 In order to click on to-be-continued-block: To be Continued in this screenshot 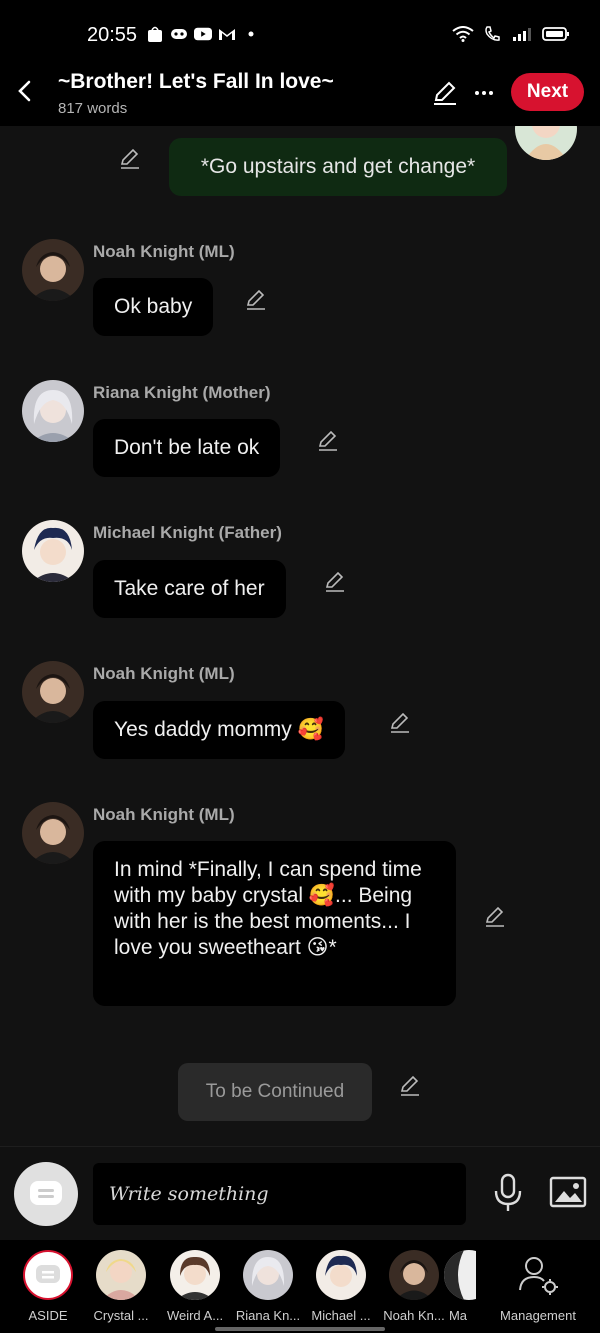, I will do `click(275, 1092)`.